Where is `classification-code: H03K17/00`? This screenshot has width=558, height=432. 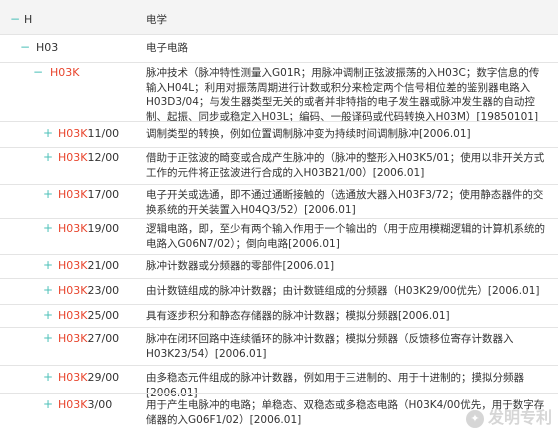
classification-code: H03K17/00 is located at coordinates (88, 195).